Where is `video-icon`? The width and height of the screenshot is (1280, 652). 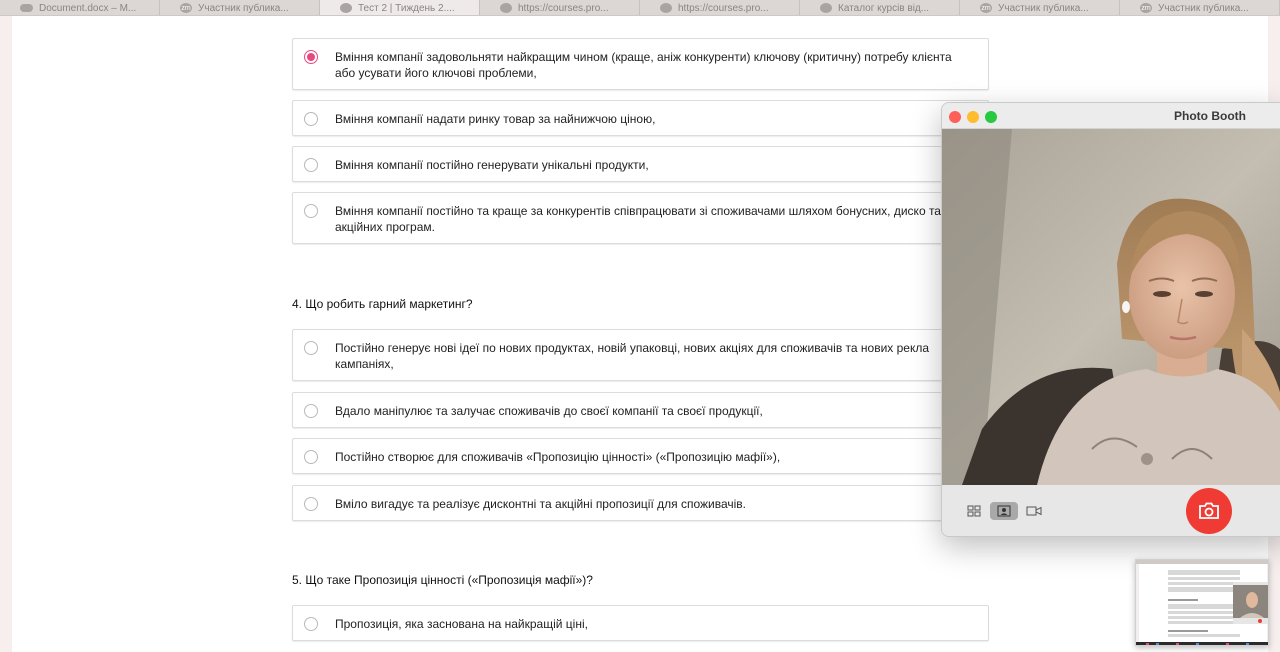
video-icon is located at coordinates (1034, 511).